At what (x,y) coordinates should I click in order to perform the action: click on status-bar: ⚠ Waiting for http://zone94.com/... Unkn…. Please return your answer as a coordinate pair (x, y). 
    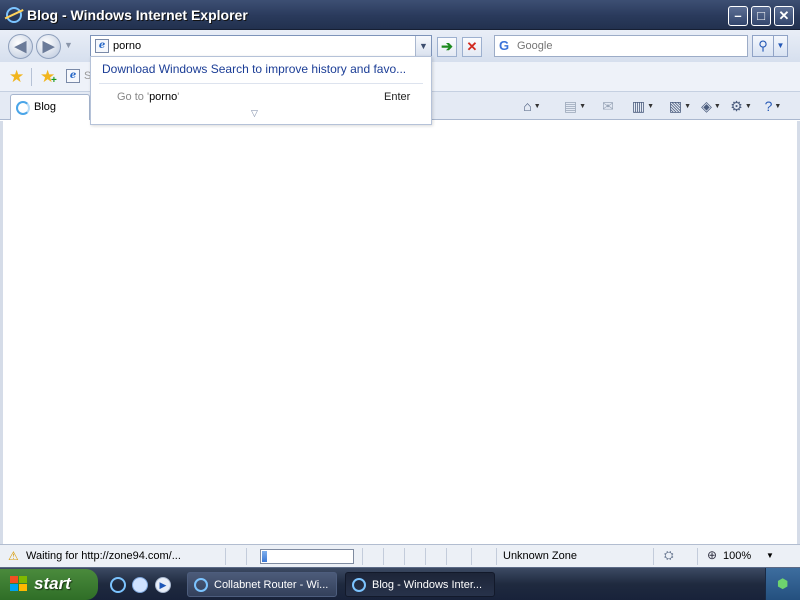
    Looking at the image, I should click on (400, 555).